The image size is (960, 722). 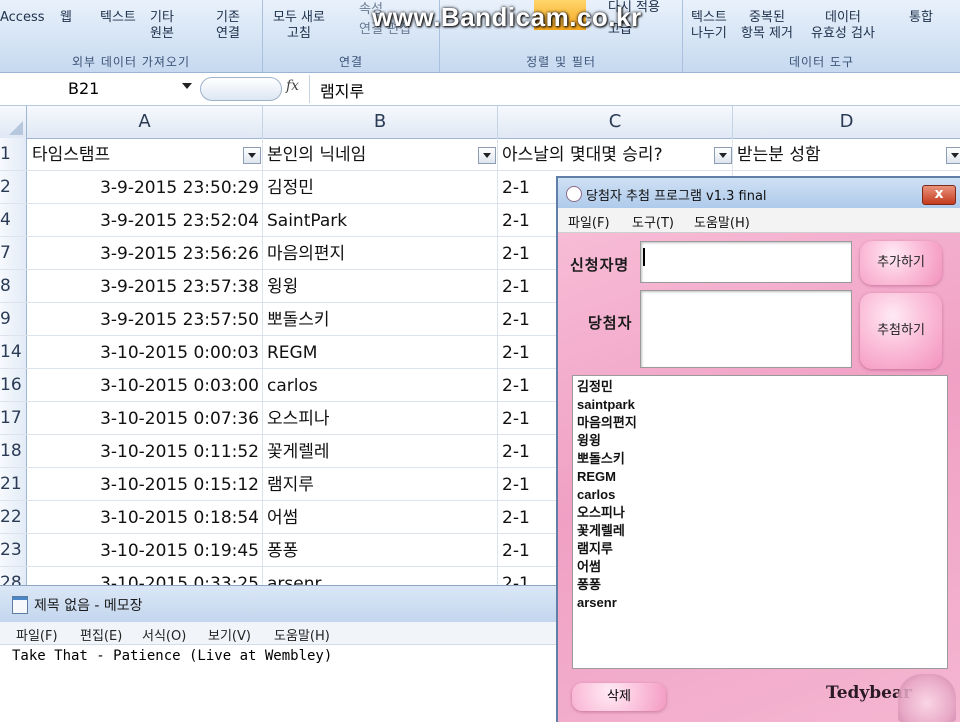 I want to click on header-cell-nickname: 본인의 닉네임, so click(x=372, y=154).